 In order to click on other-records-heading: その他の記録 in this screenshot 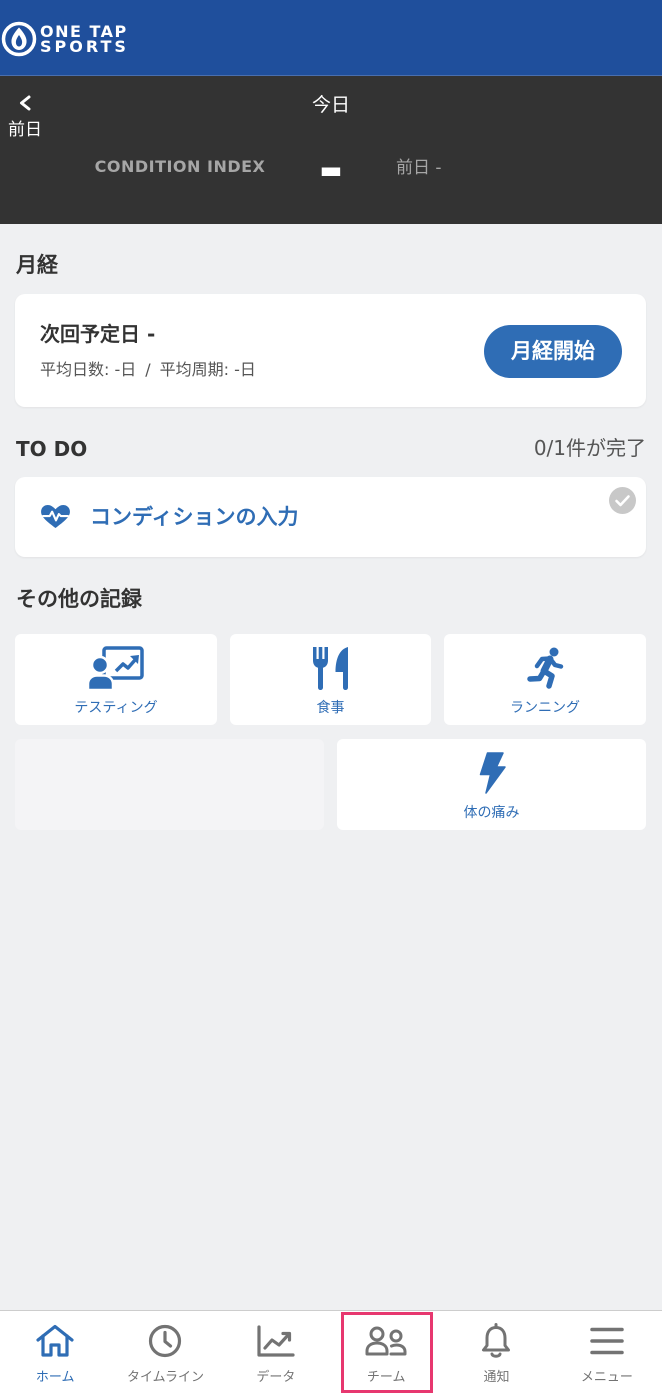, I will do `click(79, 599)`.